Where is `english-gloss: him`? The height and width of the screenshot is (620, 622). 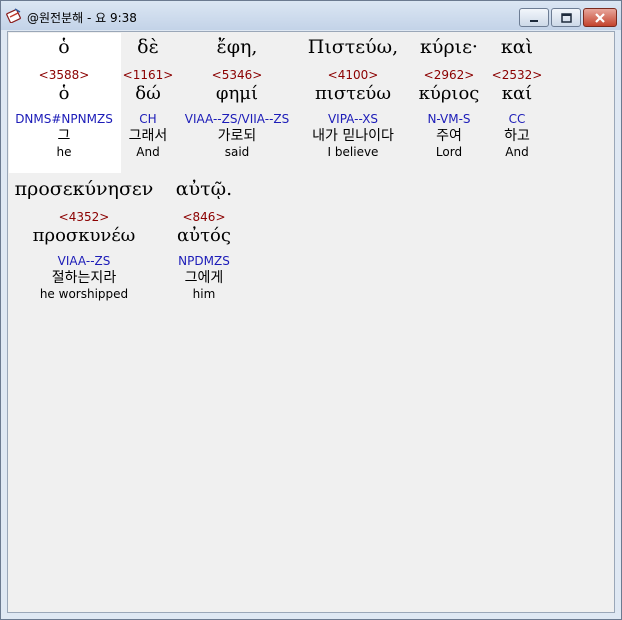
english-gloss: him is located at coordinates (204, 294).